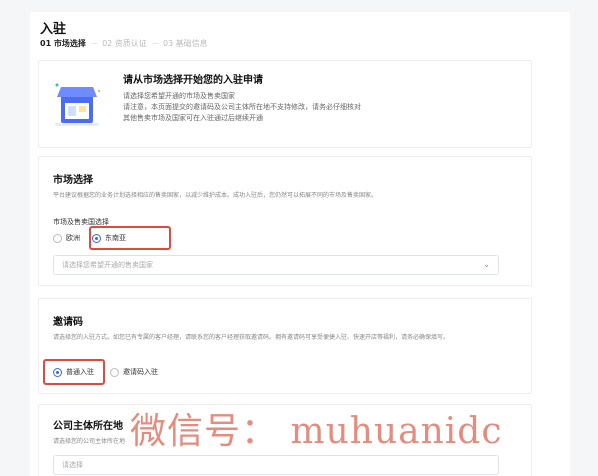  Describe the element at coordinates (78, 104) in the screenshot. I see `storefront-icon` at that location.